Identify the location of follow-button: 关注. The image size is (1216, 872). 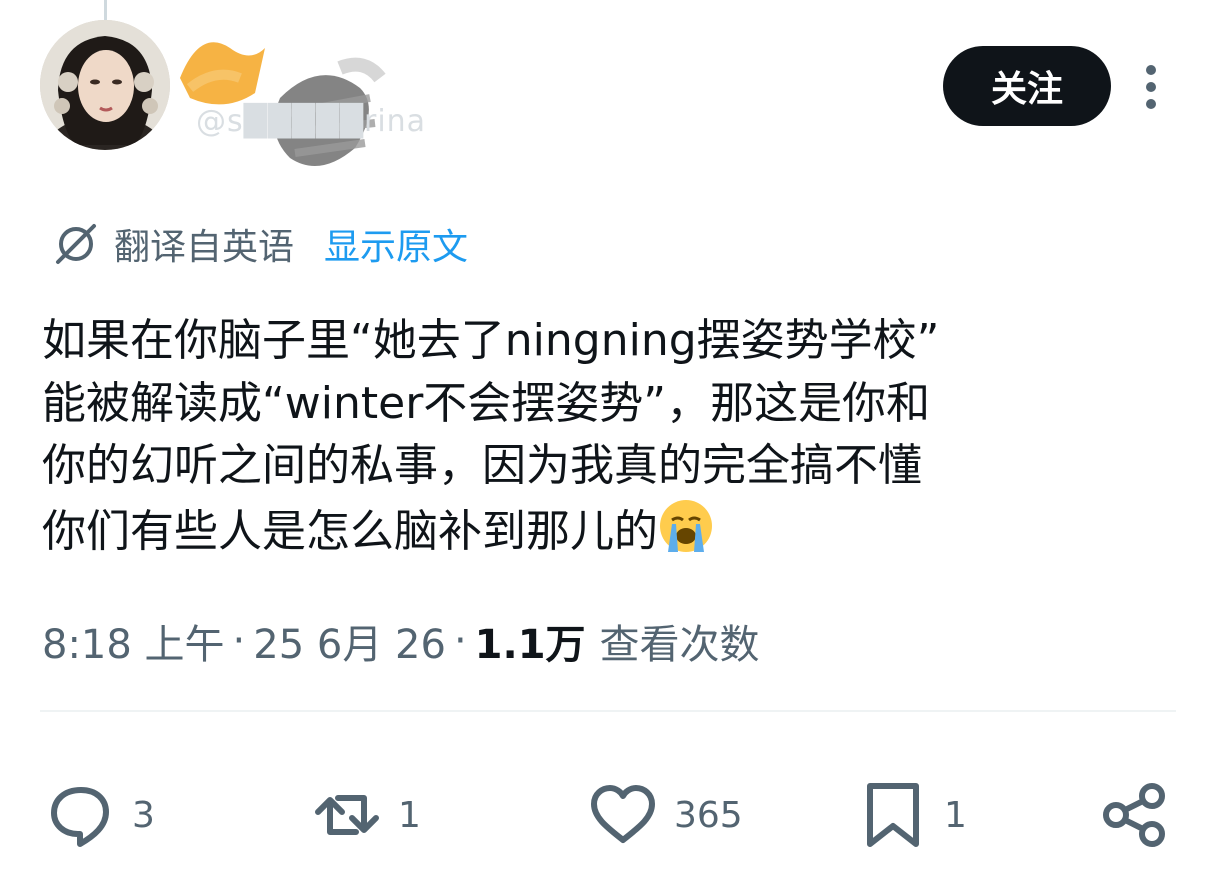
(1027, 86).